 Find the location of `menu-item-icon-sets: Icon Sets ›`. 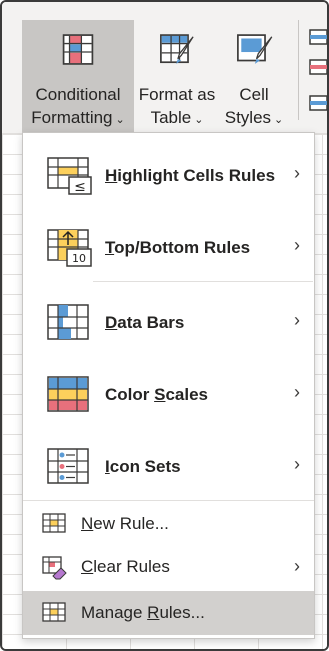

menu-item-icon-sets: Icon Sets › is located at coordinates (168, 467).